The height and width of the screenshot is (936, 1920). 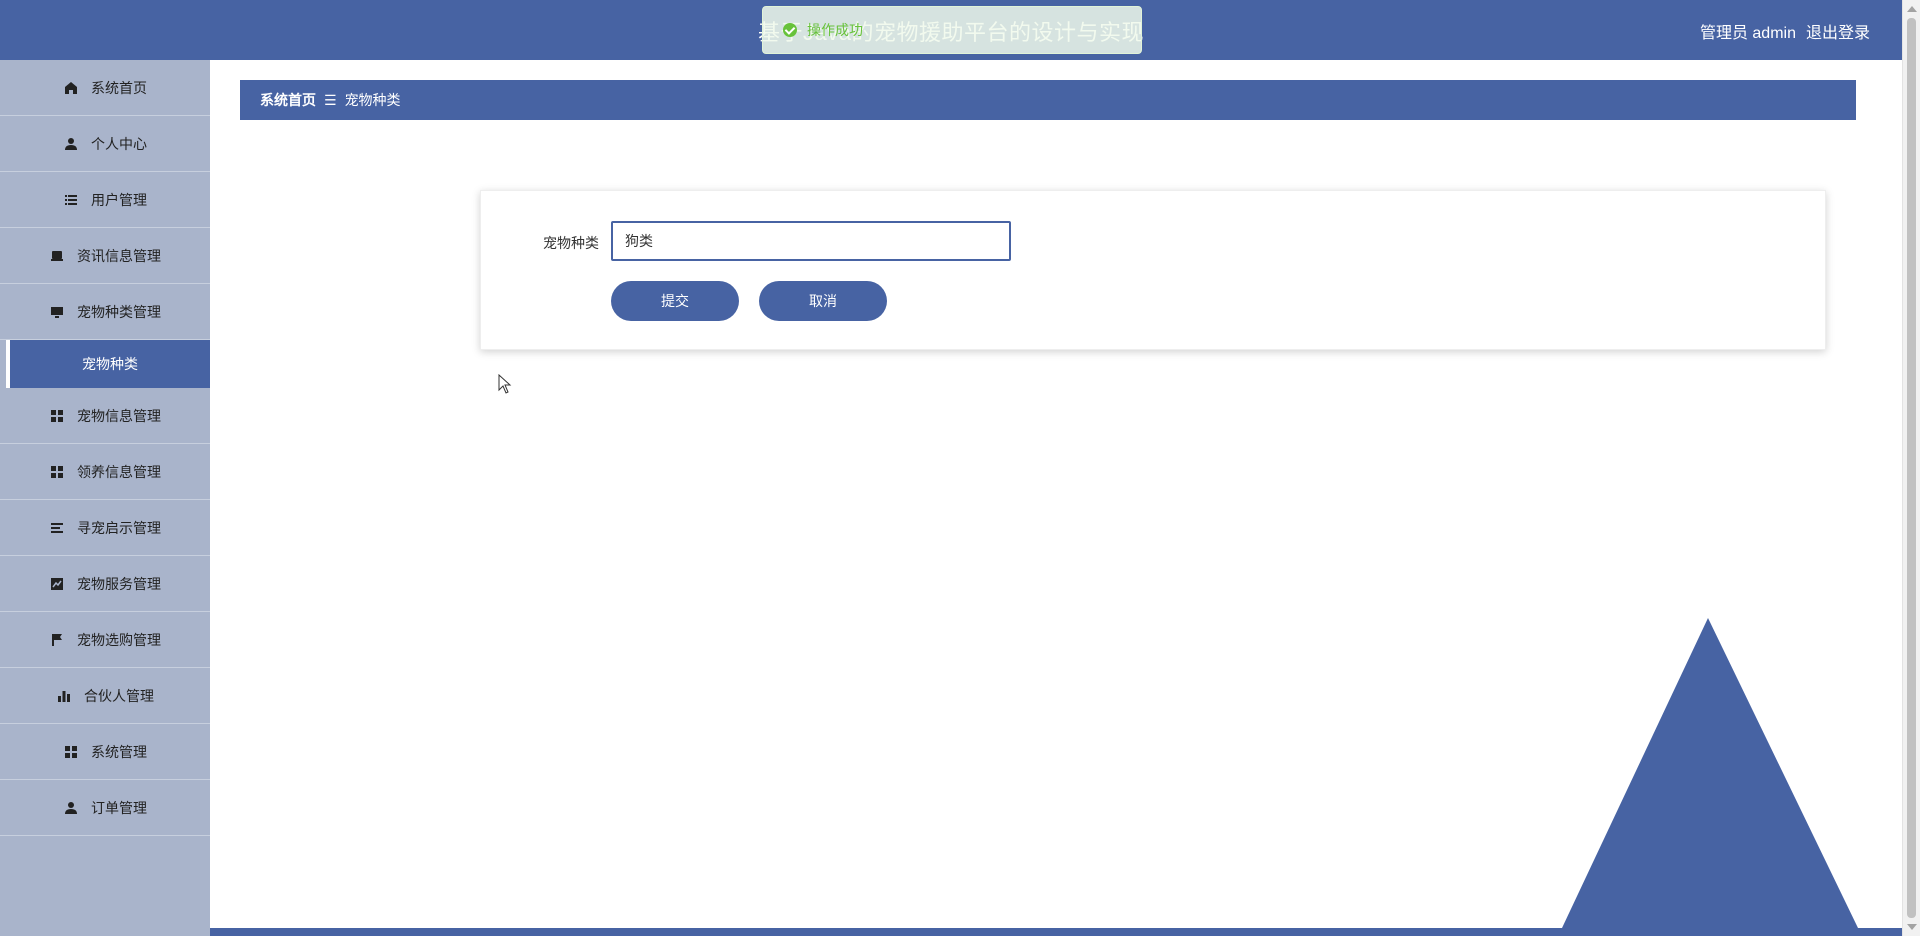 I want to click on breadcrumb: 系统首页 ☰ 宠物种类, so click(x=1048, y=100).